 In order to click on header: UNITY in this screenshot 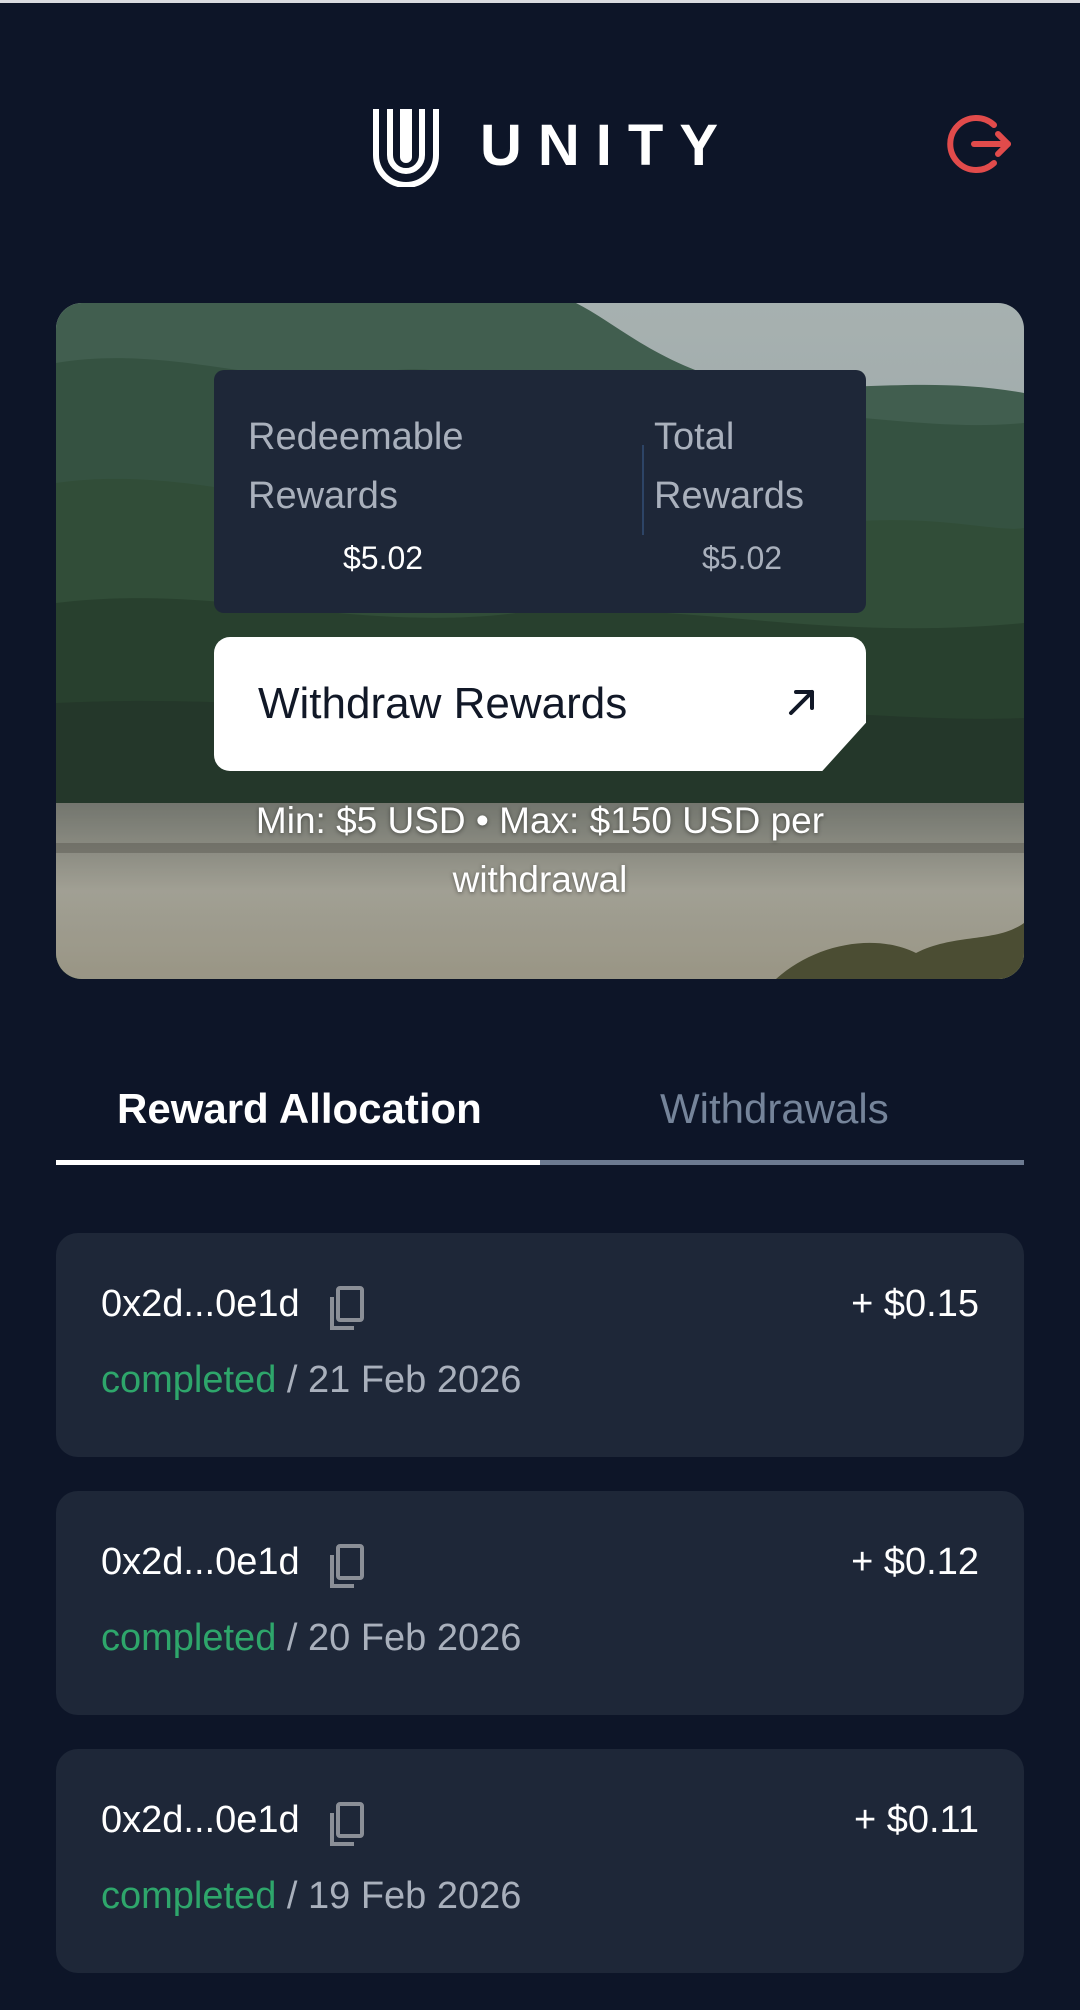, I will do `click(540, 145)`.